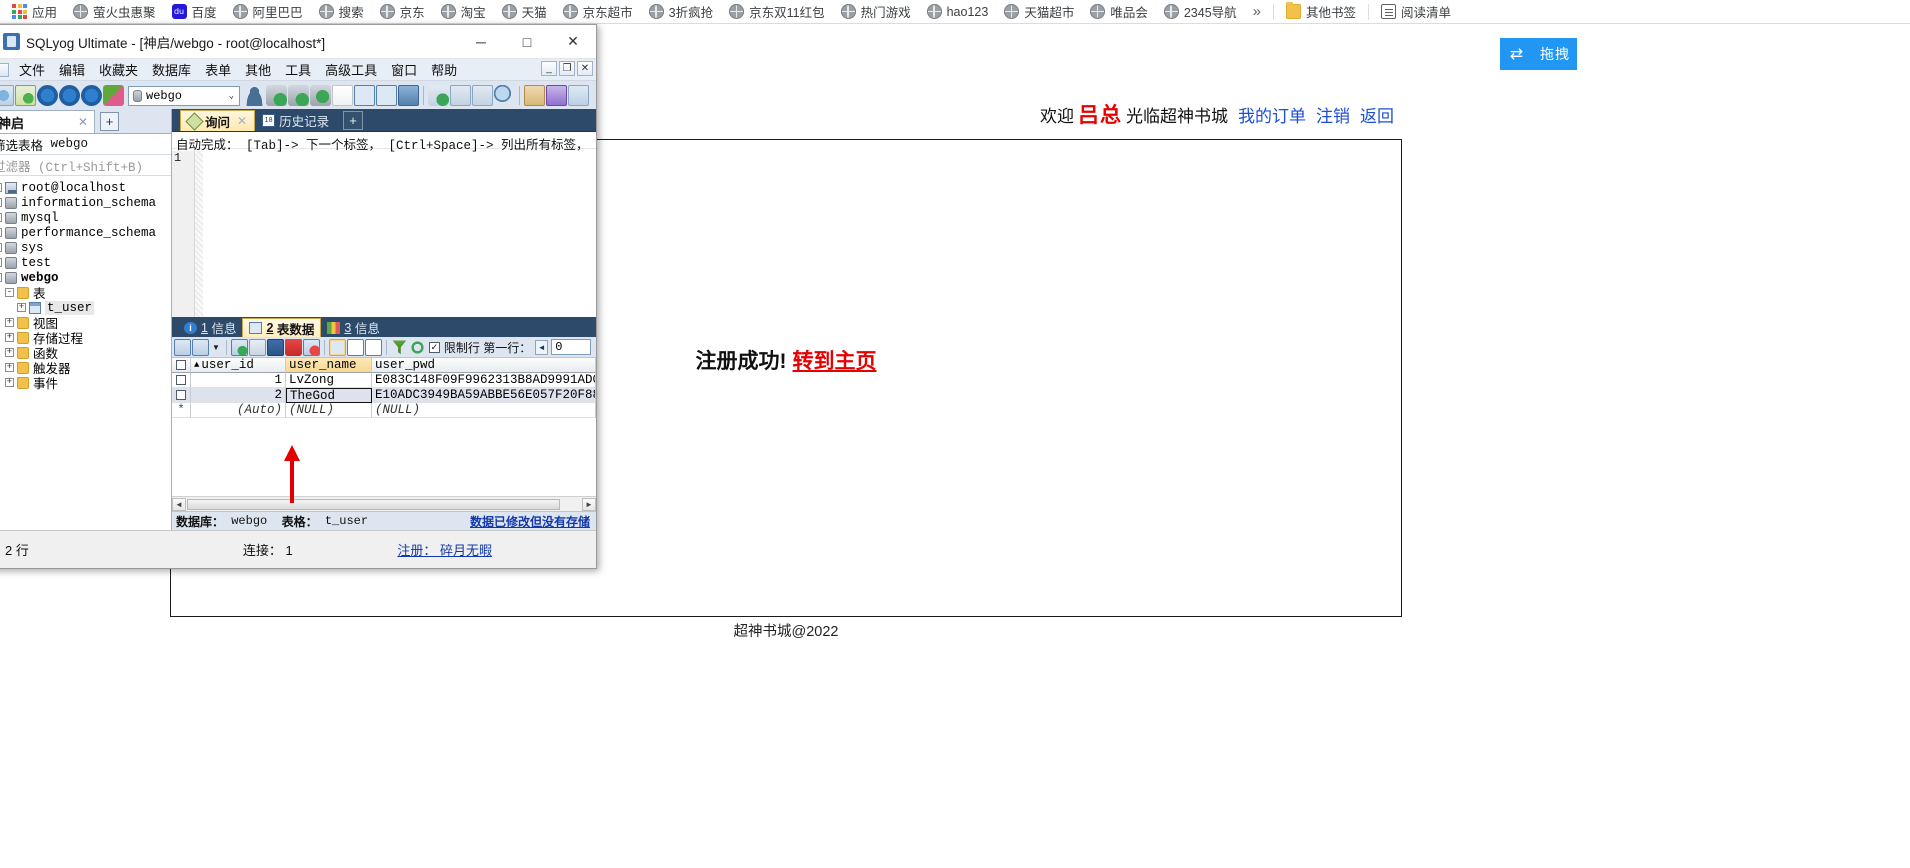 The image size is (1910, 868). I want to click on menu-window: 窗口, so click(404, 69).